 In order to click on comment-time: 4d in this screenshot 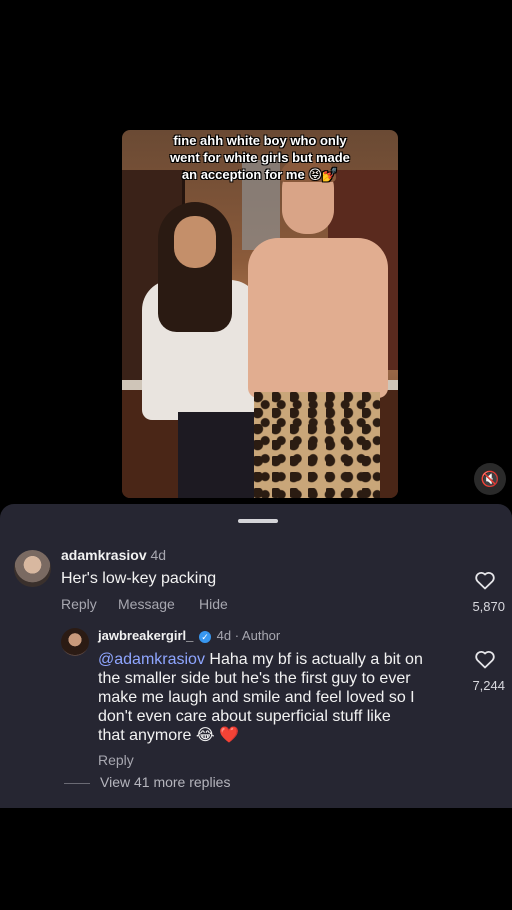, I will do `click(158, 555)`.